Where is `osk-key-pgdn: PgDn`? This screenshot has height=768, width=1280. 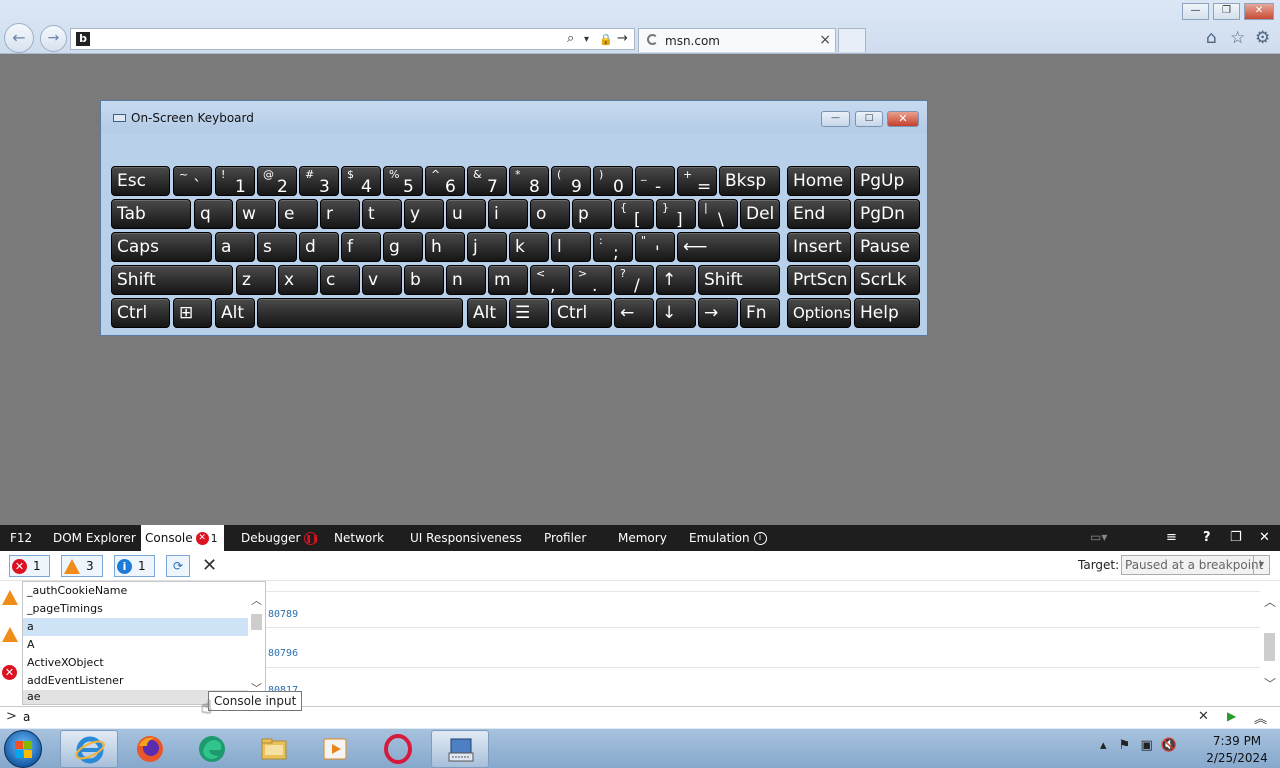 osk-key-pgdn: PgDn is located at coordinates (887, 214).